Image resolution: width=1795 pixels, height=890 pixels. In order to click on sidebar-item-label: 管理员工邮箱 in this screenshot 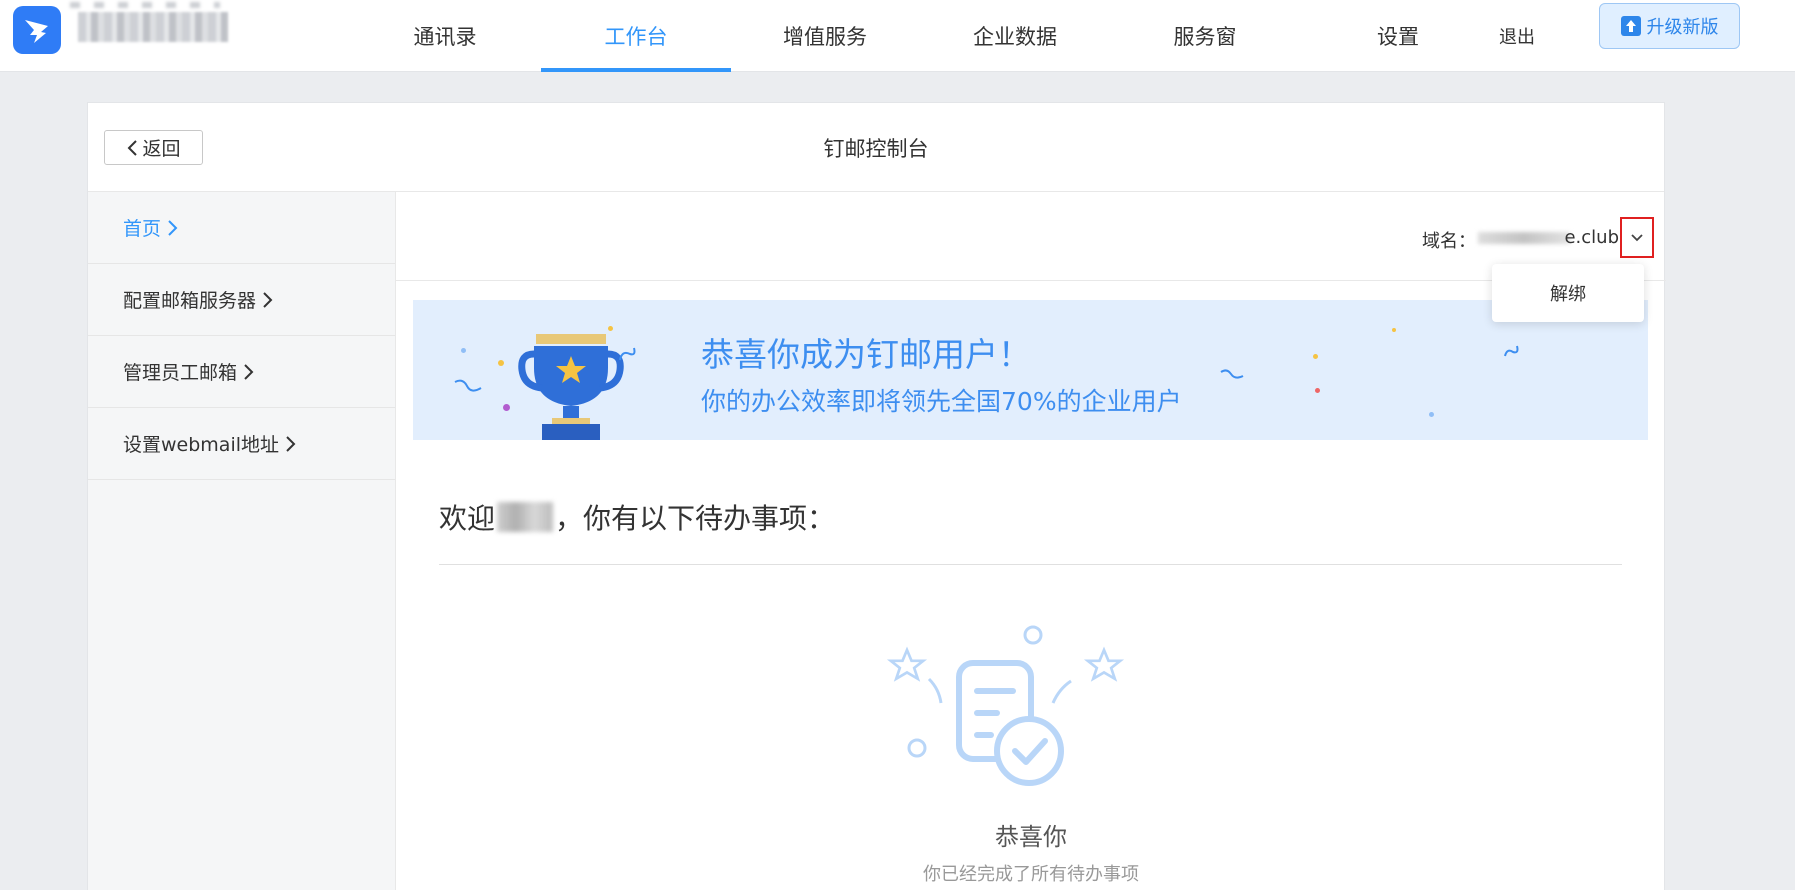, I will do `click(180, 373)`.